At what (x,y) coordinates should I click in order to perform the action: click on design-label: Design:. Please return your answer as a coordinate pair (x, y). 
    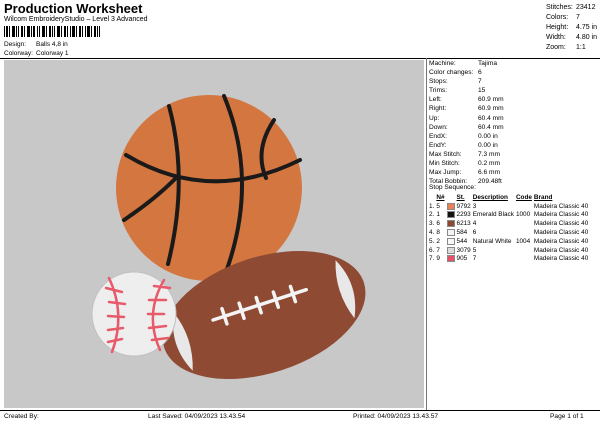
    Looking at the image, I should click on (15, 44).